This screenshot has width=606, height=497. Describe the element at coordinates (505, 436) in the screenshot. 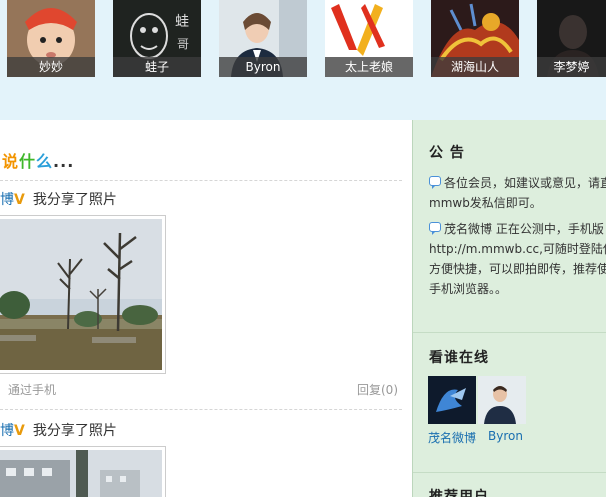

I see `online-user-link: Byron` at that location.